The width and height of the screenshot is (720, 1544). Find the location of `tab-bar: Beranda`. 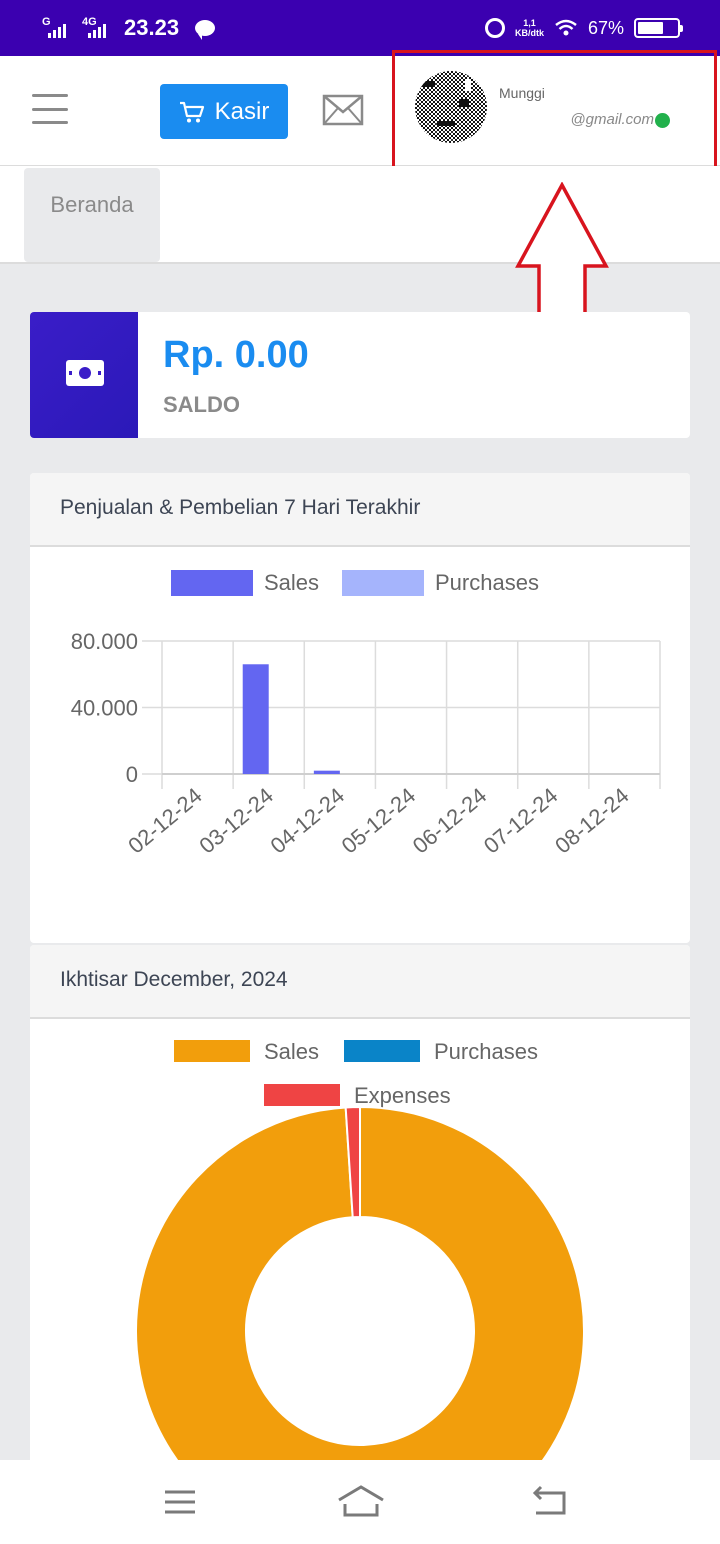

tab-bar: Beranda is located at coordinates (360, 215).